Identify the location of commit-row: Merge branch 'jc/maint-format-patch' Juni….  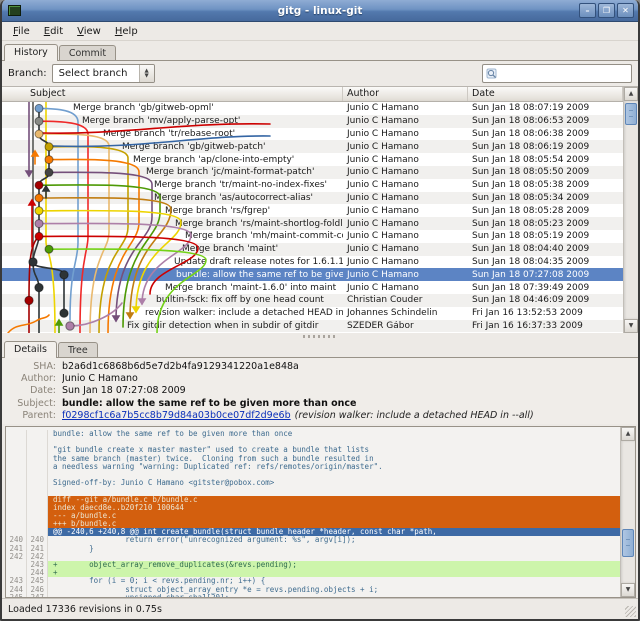
(312, 172).